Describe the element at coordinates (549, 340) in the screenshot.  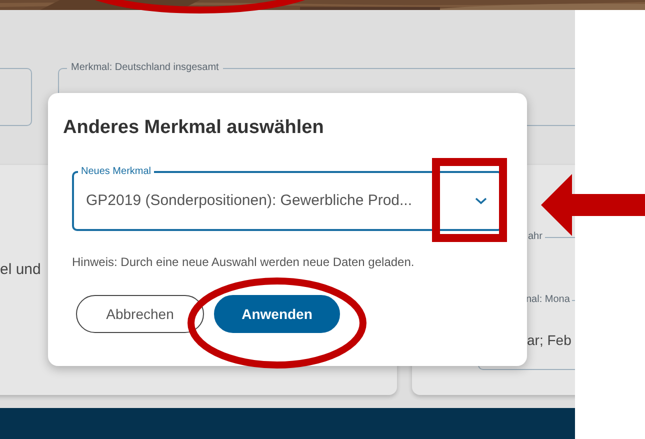
I see `field-value: ar; Feb` at that location.